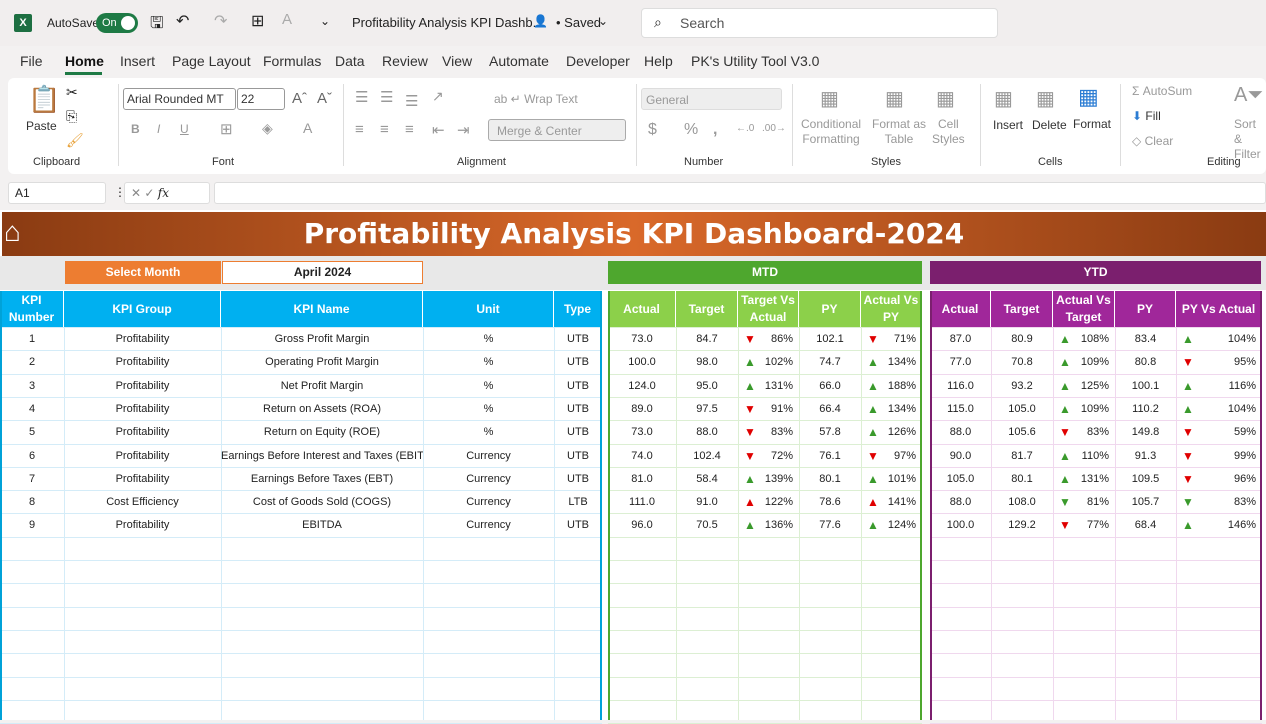  Describe the element at coordinates (386, 97) in the screenshot. I see `align-middle-icon: ☰` at that location.